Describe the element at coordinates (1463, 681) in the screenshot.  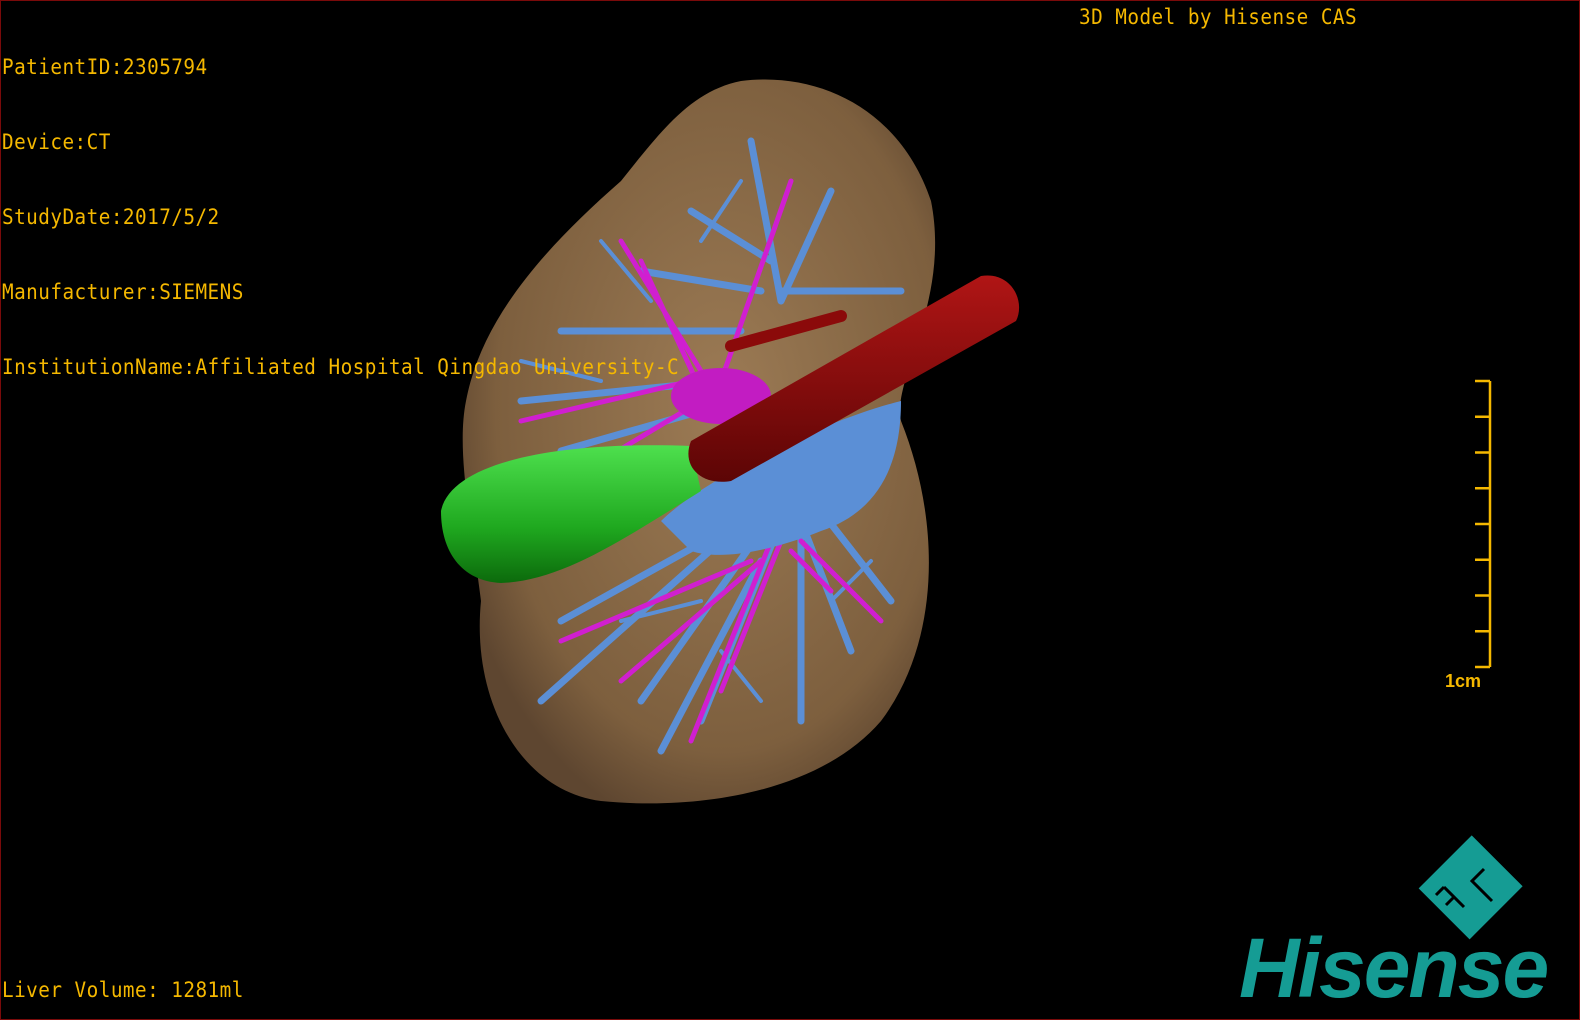
I see `scale-bar-label: 1cm` at that location.